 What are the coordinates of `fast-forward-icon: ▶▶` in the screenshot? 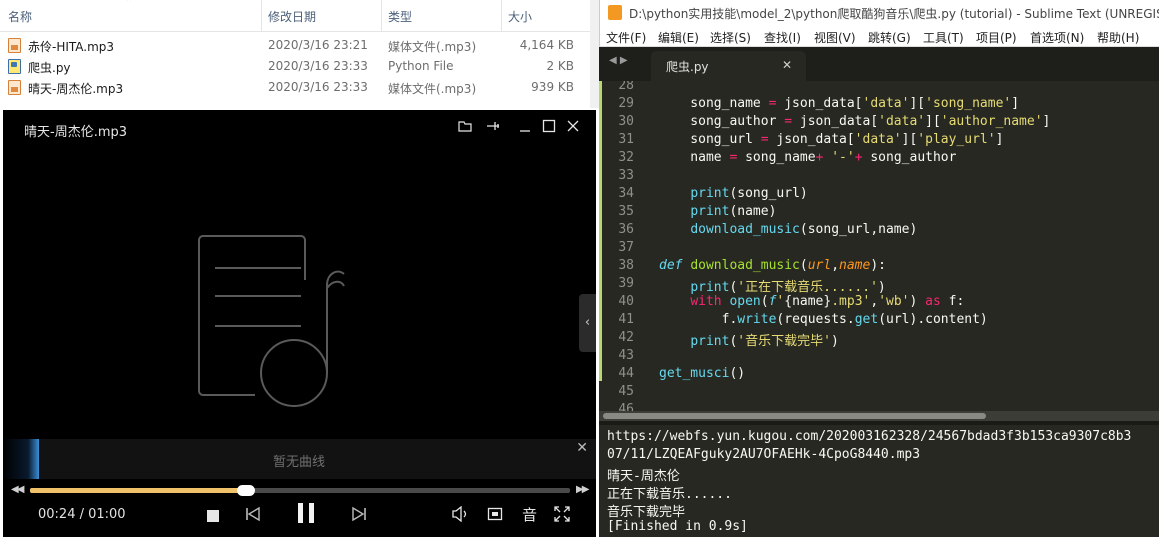 It's located at (582, 489).